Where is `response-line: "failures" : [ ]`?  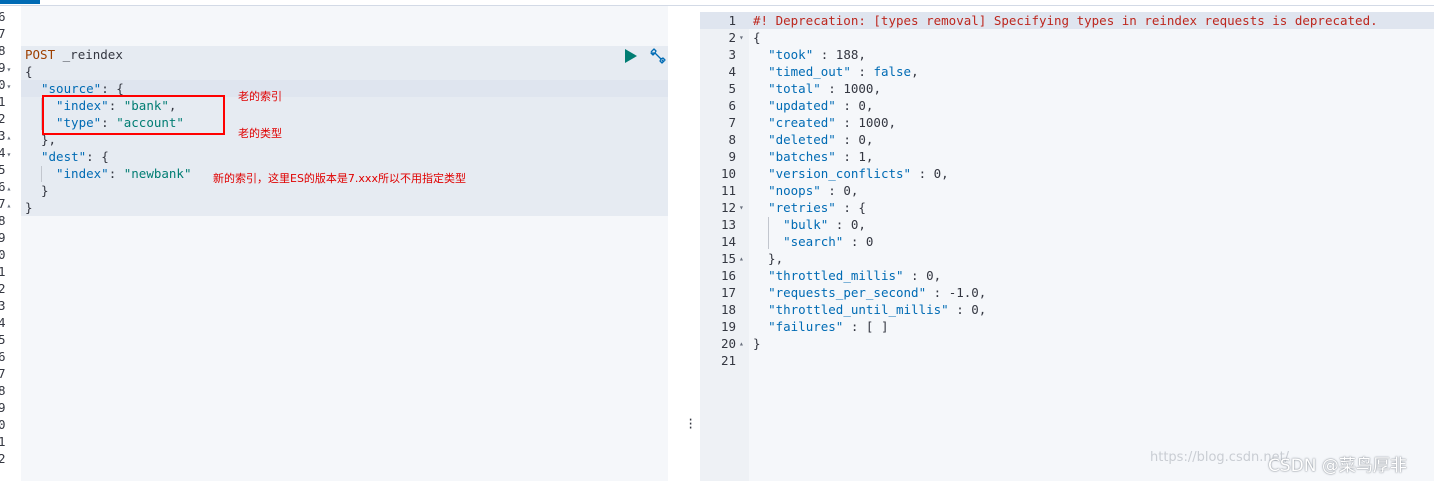 response-line: "failures" : [ ] is located at coordinates (828, 326).